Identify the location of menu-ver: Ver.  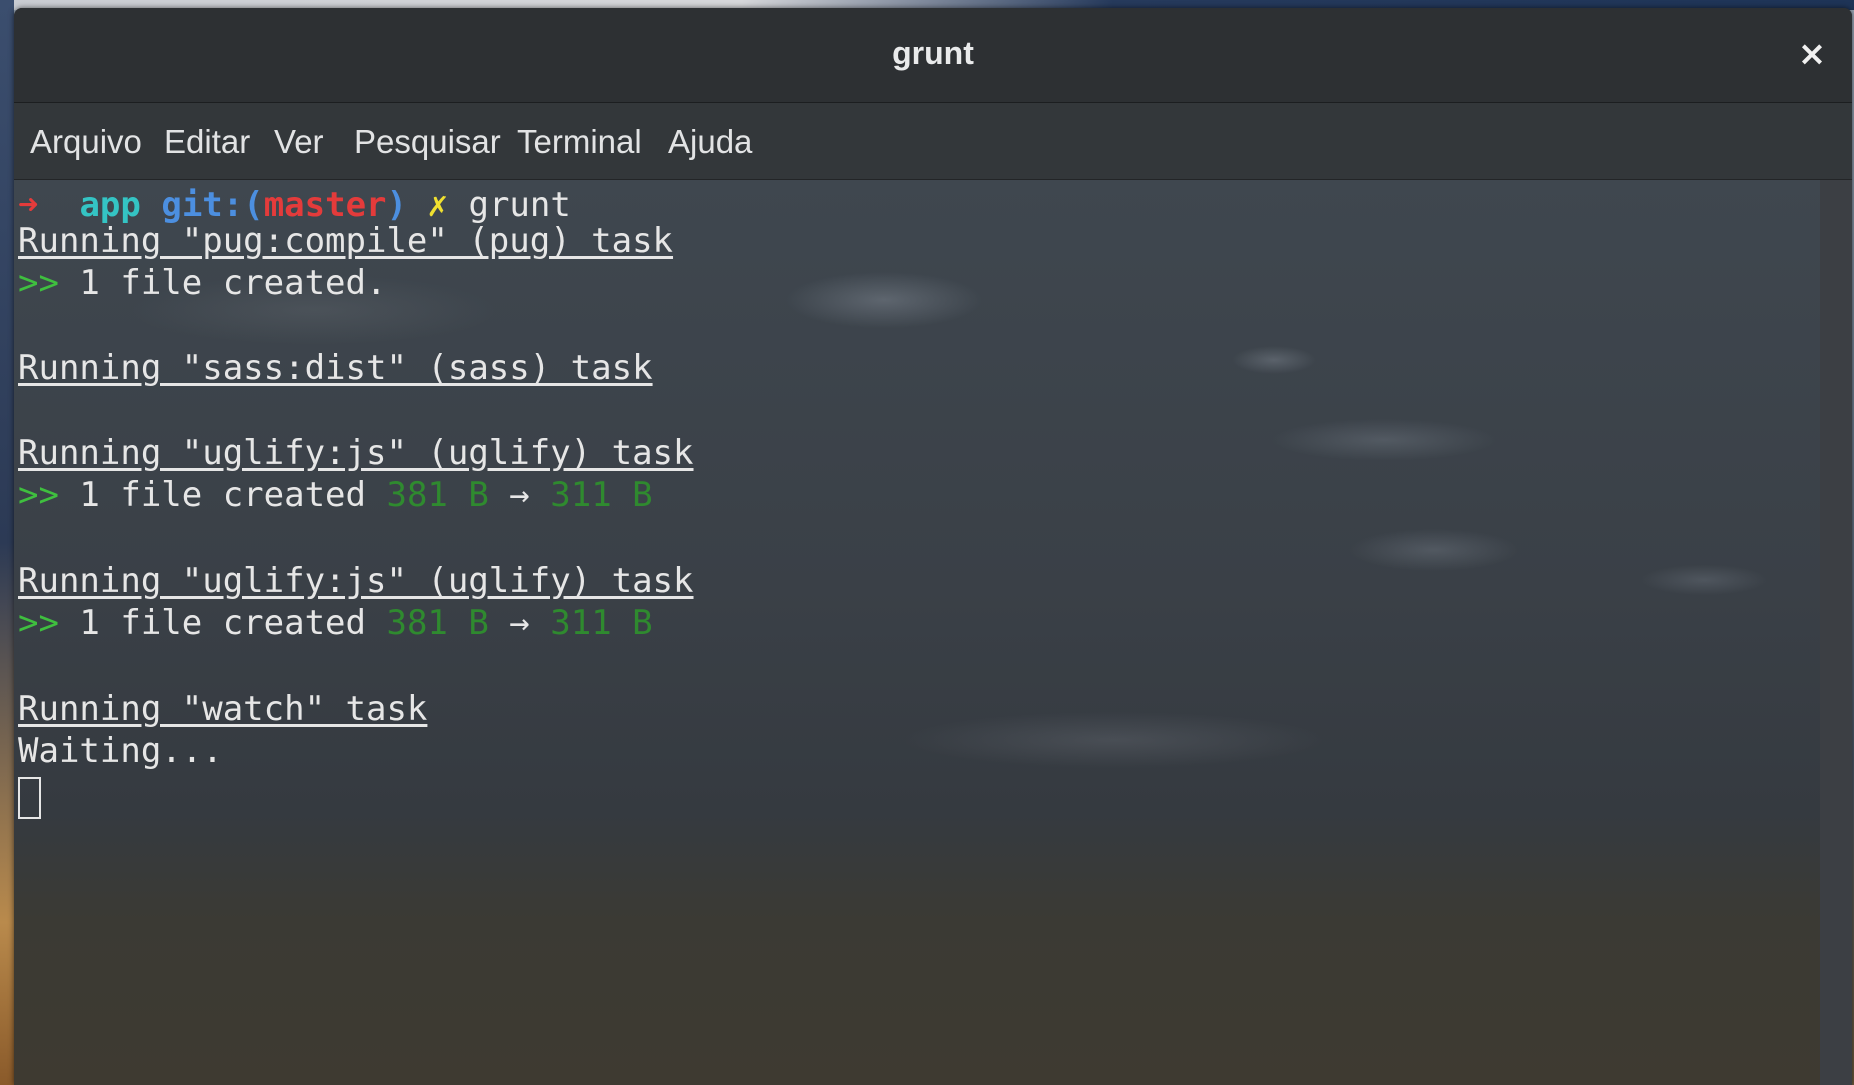
(299, 142).